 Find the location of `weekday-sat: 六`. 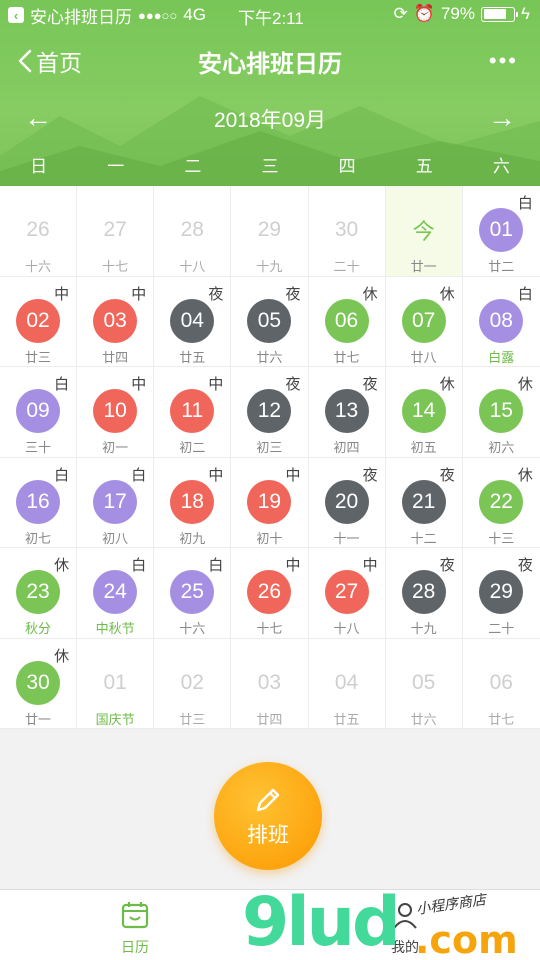

weekday-sat: 六 is located at coordinates (501, 166).